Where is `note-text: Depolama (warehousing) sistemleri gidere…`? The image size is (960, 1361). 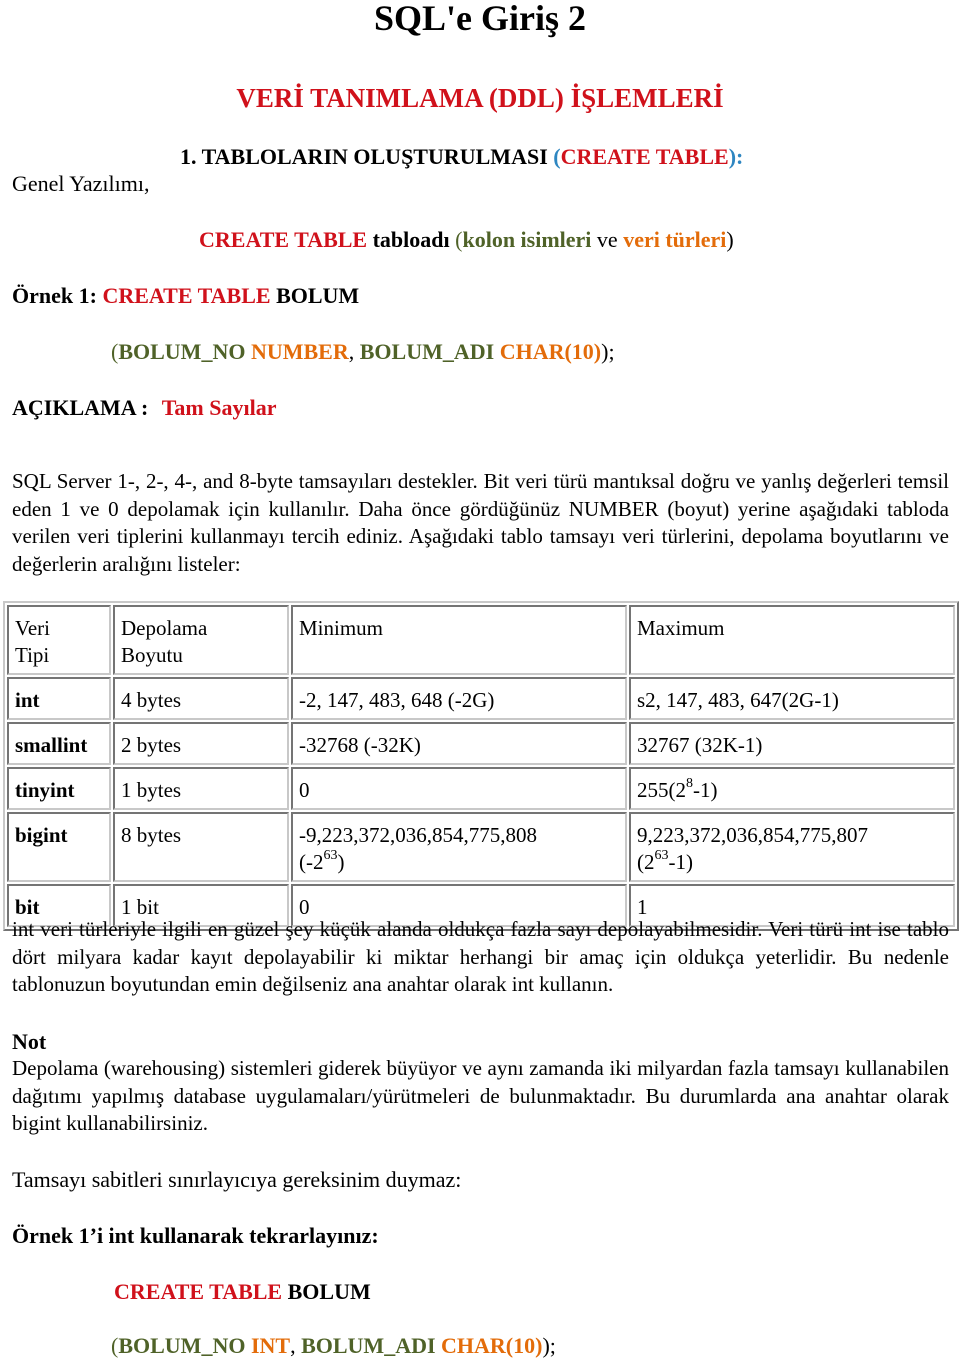 note-text: Depolama (warehousing) sistemleri gidere… is located at coordinates (480, 1095).